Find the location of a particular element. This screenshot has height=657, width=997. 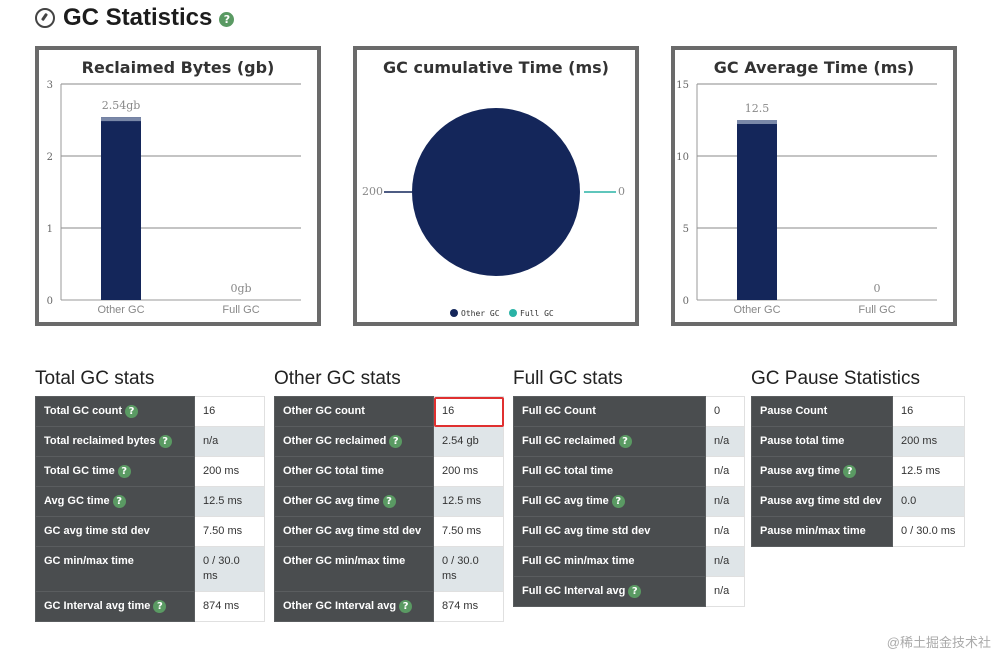

stat-label-text: Total reclaimed bytes is located at coordinates (100, 441).